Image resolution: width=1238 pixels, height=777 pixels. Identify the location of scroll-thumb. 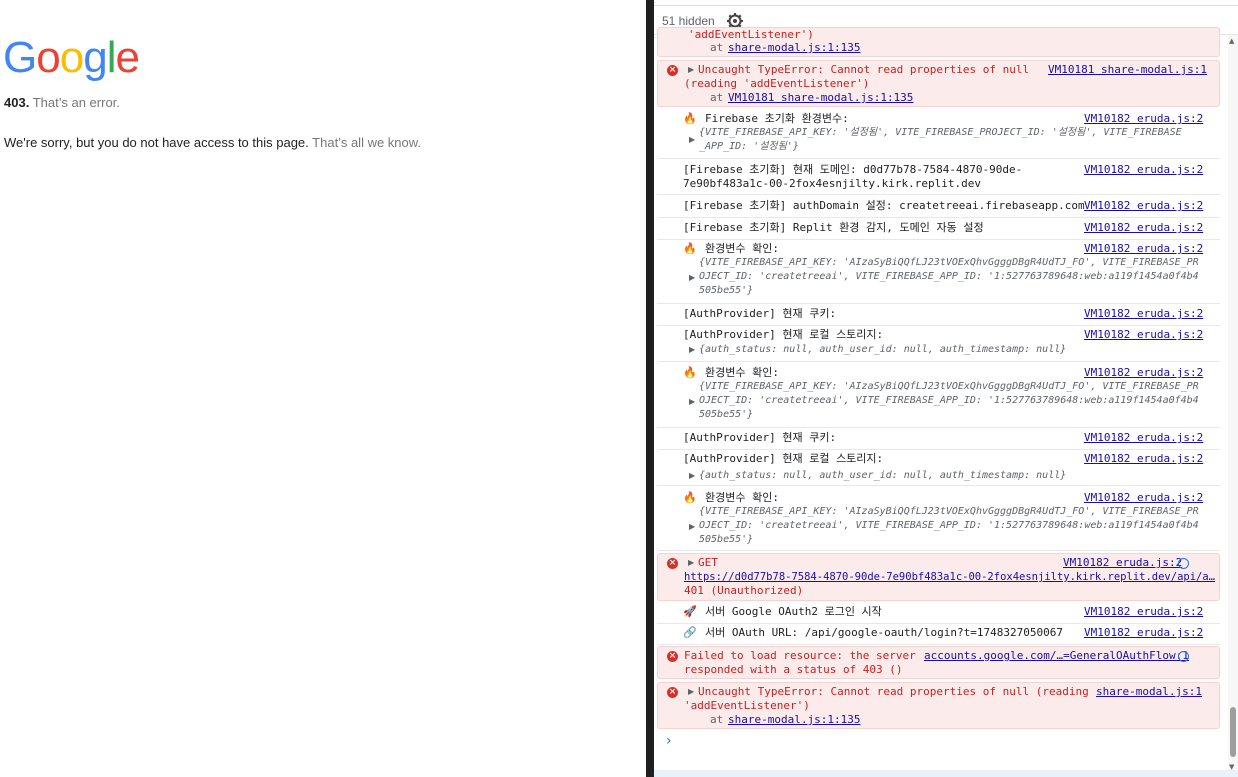
(1233, 732).